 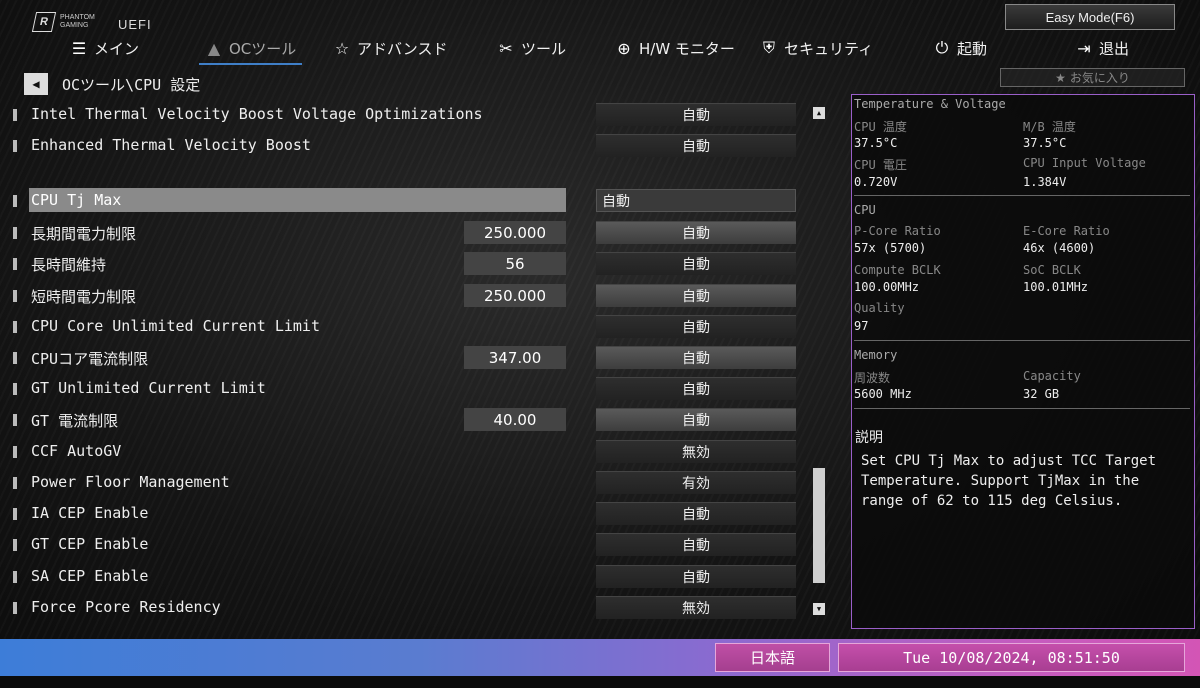 I want to click on power-icon: ⏻, so click(x=942, y=47).